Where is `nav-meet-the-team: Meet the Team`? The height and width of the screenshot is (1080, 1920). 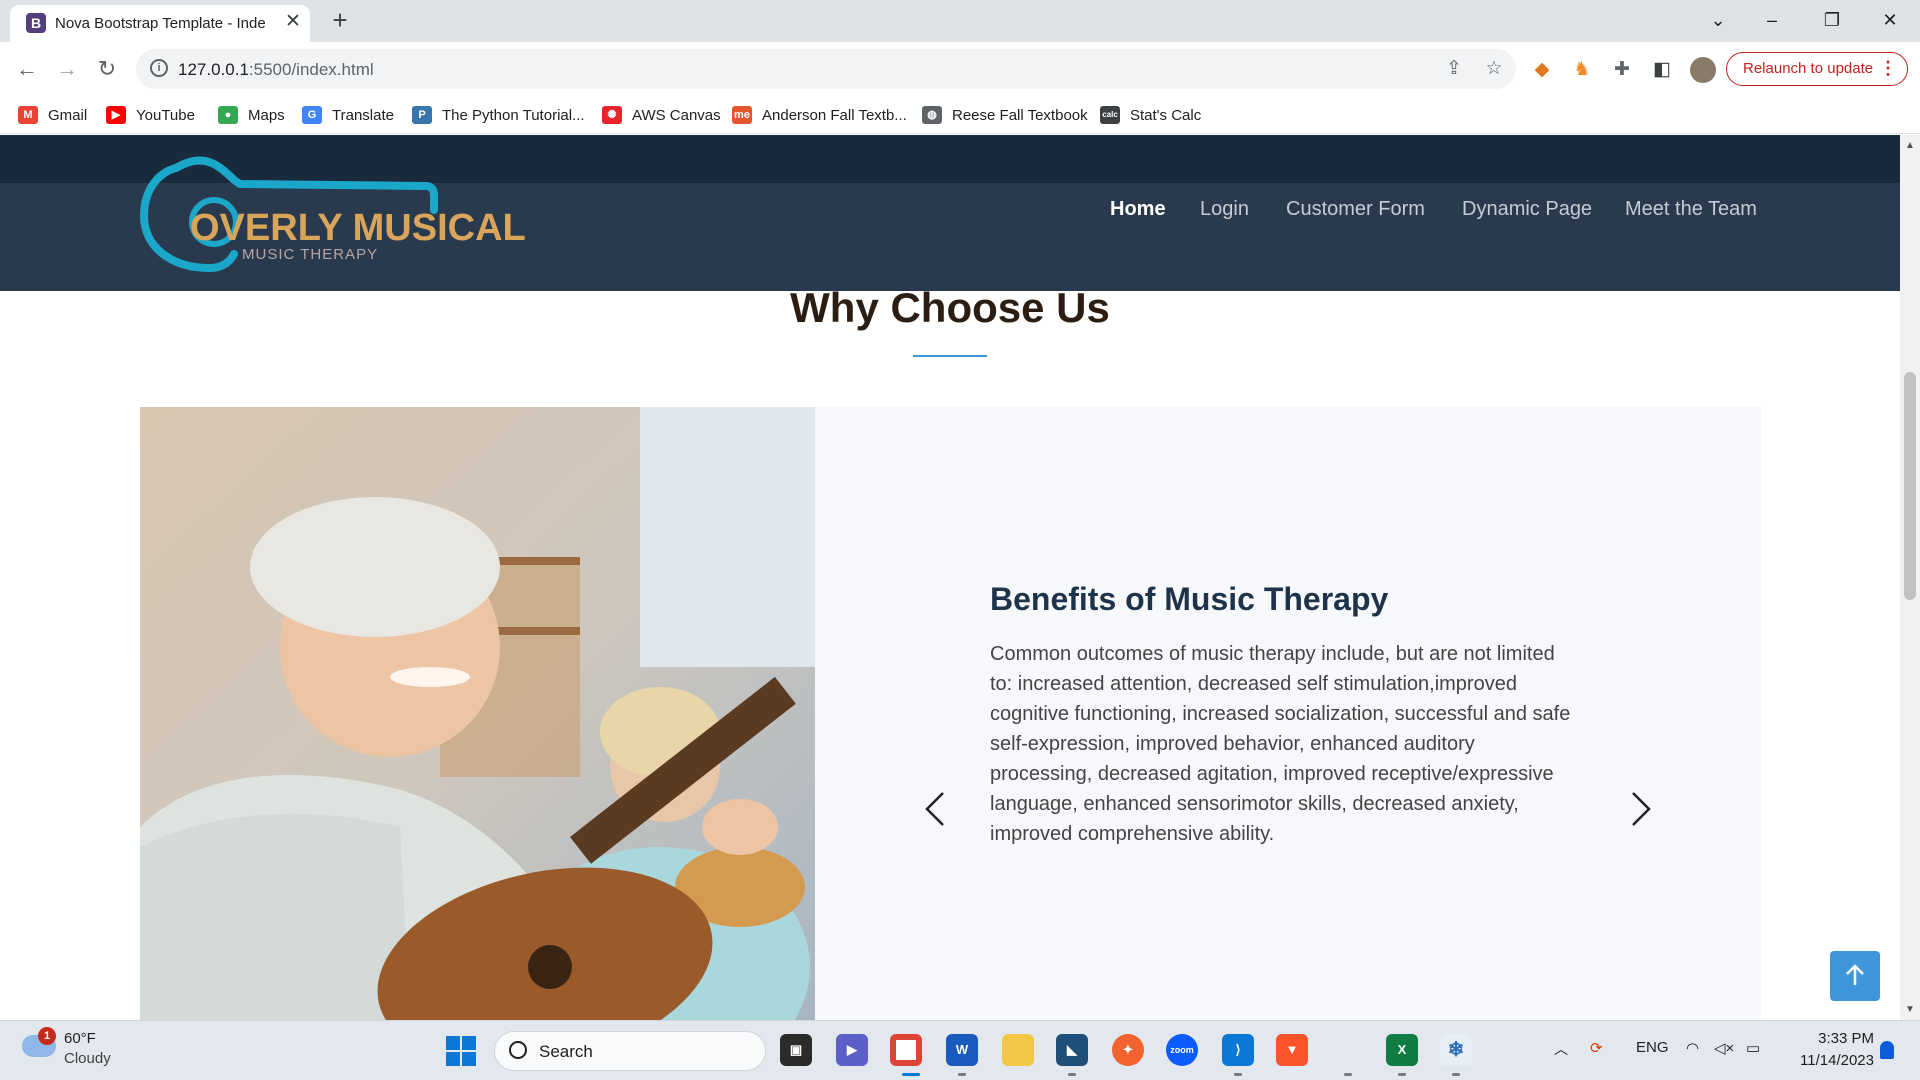 nav-meet-the-team: Meet the Team is located at coordinates (1691, 209).